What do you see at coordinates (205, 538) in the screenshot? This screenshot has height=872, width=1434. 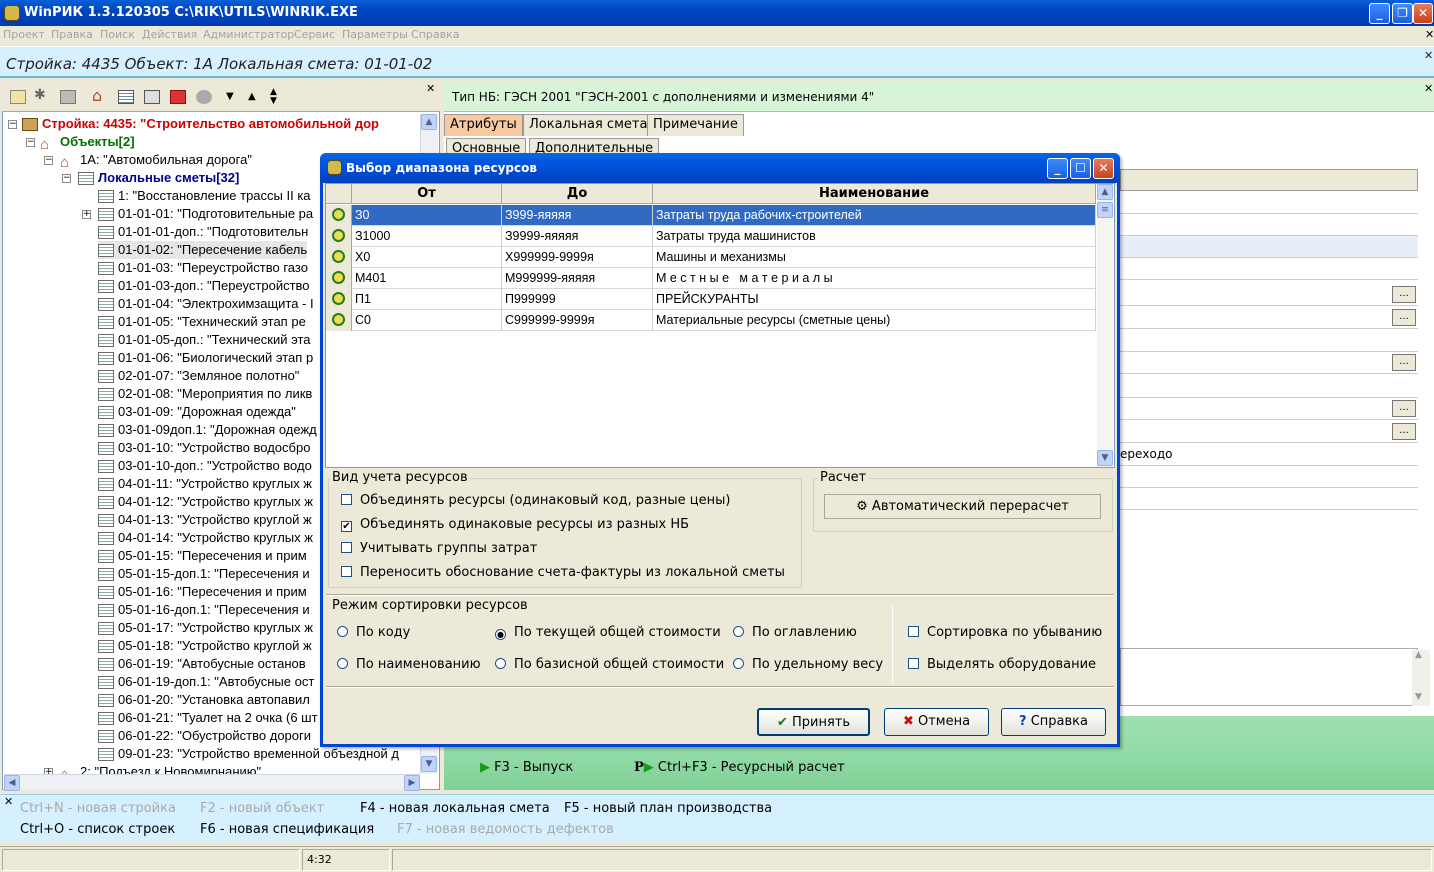 I see `list-item: 04-01-14: "Устройство круглых ж` at bounding box center [205, 538].